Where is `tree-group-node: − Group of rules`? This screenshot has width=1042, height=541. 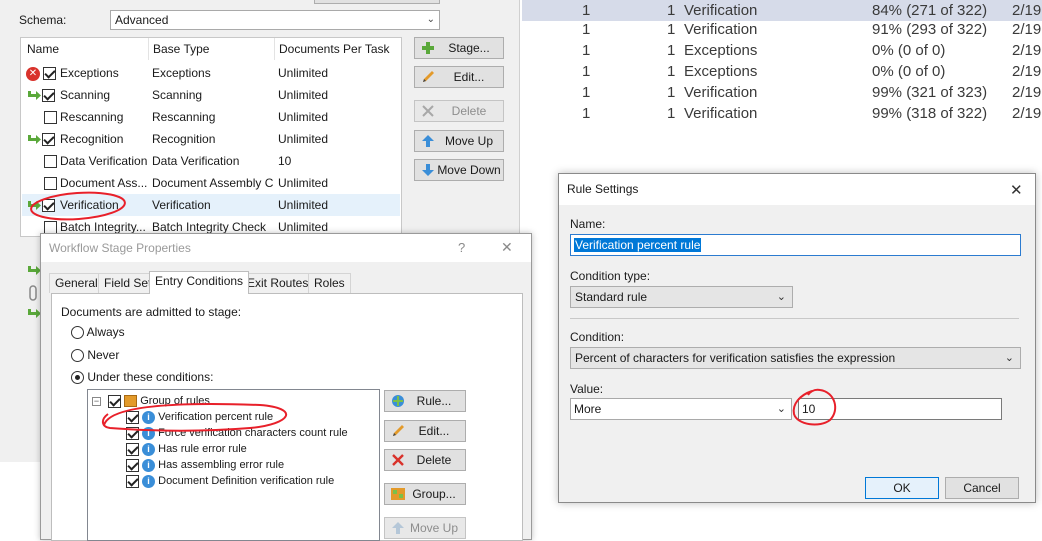 tree-group-node: − Group of rules is located at coordinates (151, 401).